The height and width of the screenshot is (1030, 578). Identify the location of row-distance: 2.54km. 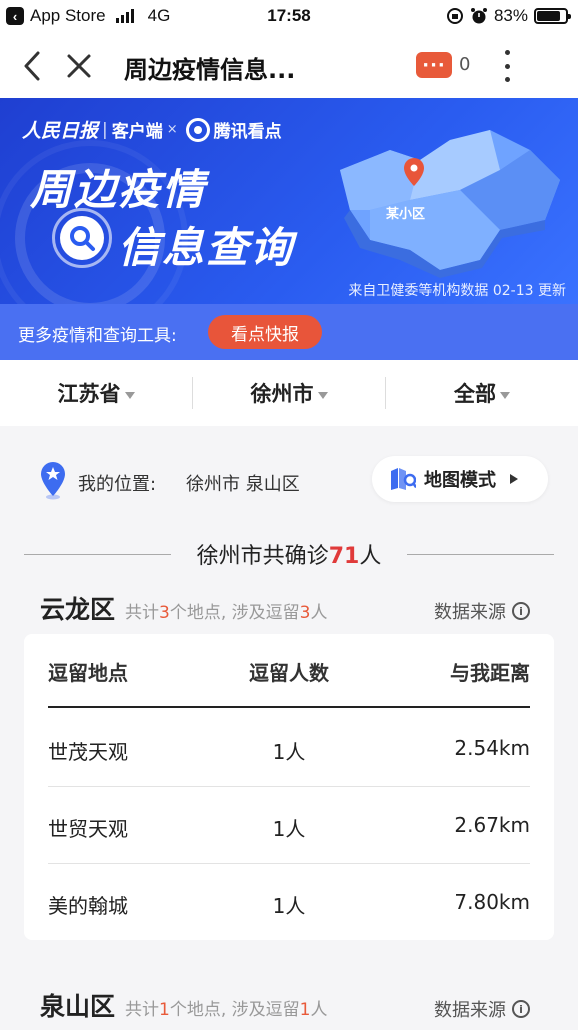
(492, 748).